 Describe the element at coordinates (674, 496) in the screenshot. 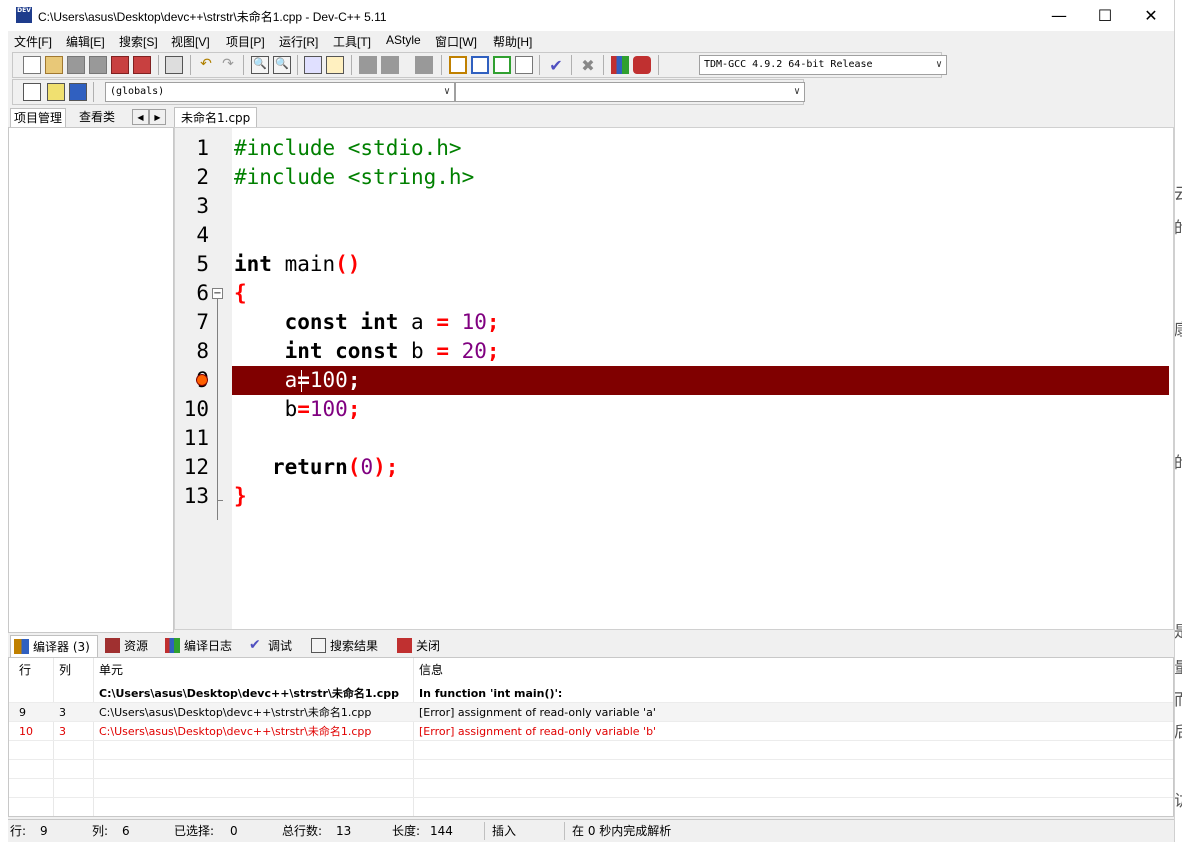

I see `code-line: 13}` at that location.